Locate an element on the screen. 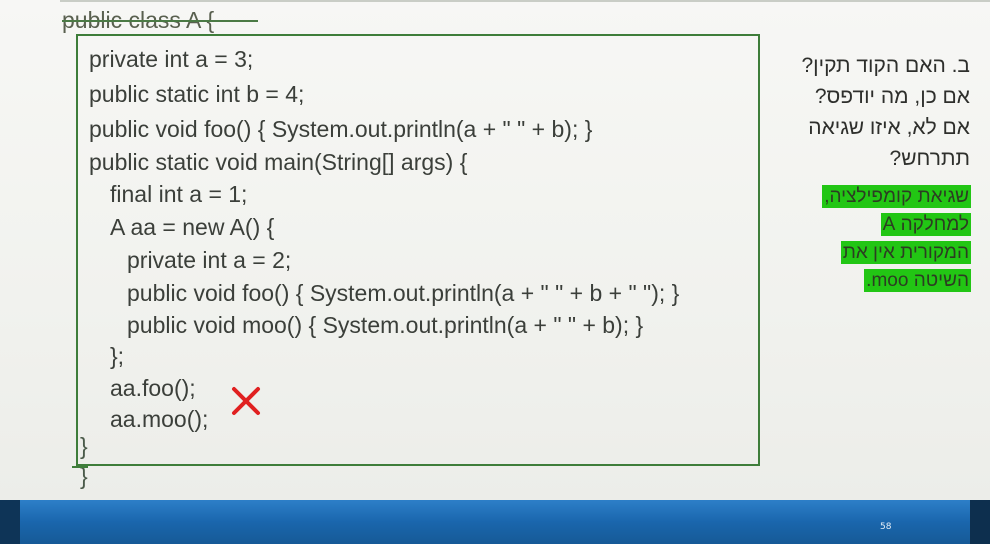 This screenshot has width=990, height=544. header-strikethrough is located at coordinates (160, 21).